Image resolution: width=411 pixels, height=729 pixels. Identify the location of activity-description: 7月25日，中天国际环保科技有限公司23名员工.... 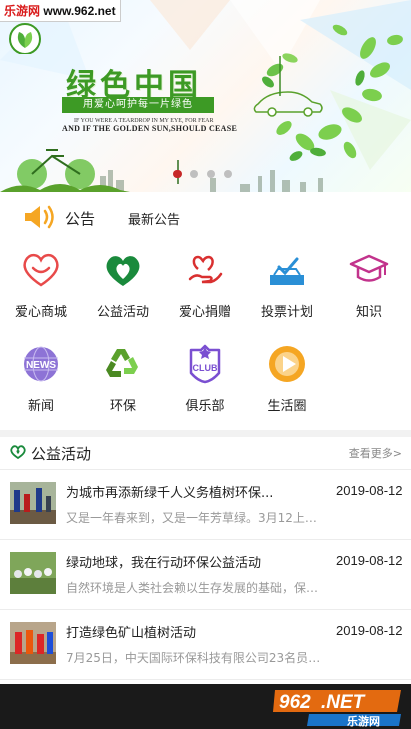
(197, 658).